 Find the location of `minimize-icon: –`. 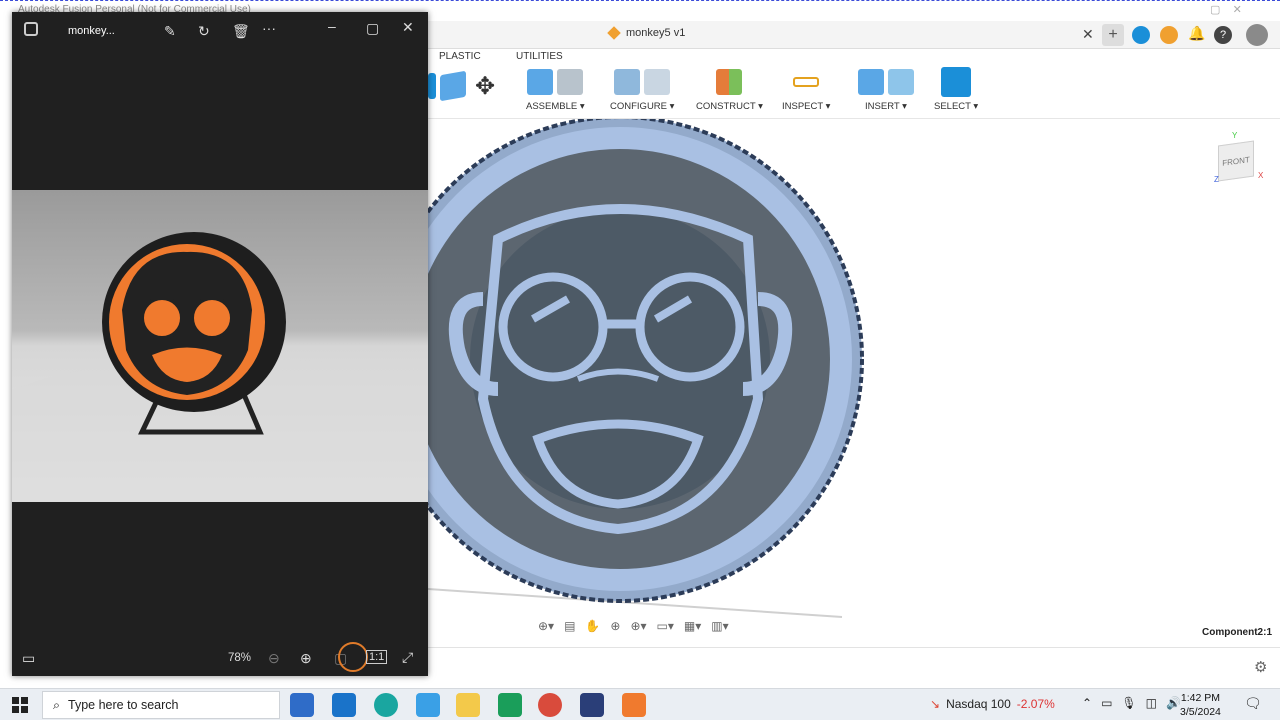

minimize-icon: – is located at coordinates (332, 26).